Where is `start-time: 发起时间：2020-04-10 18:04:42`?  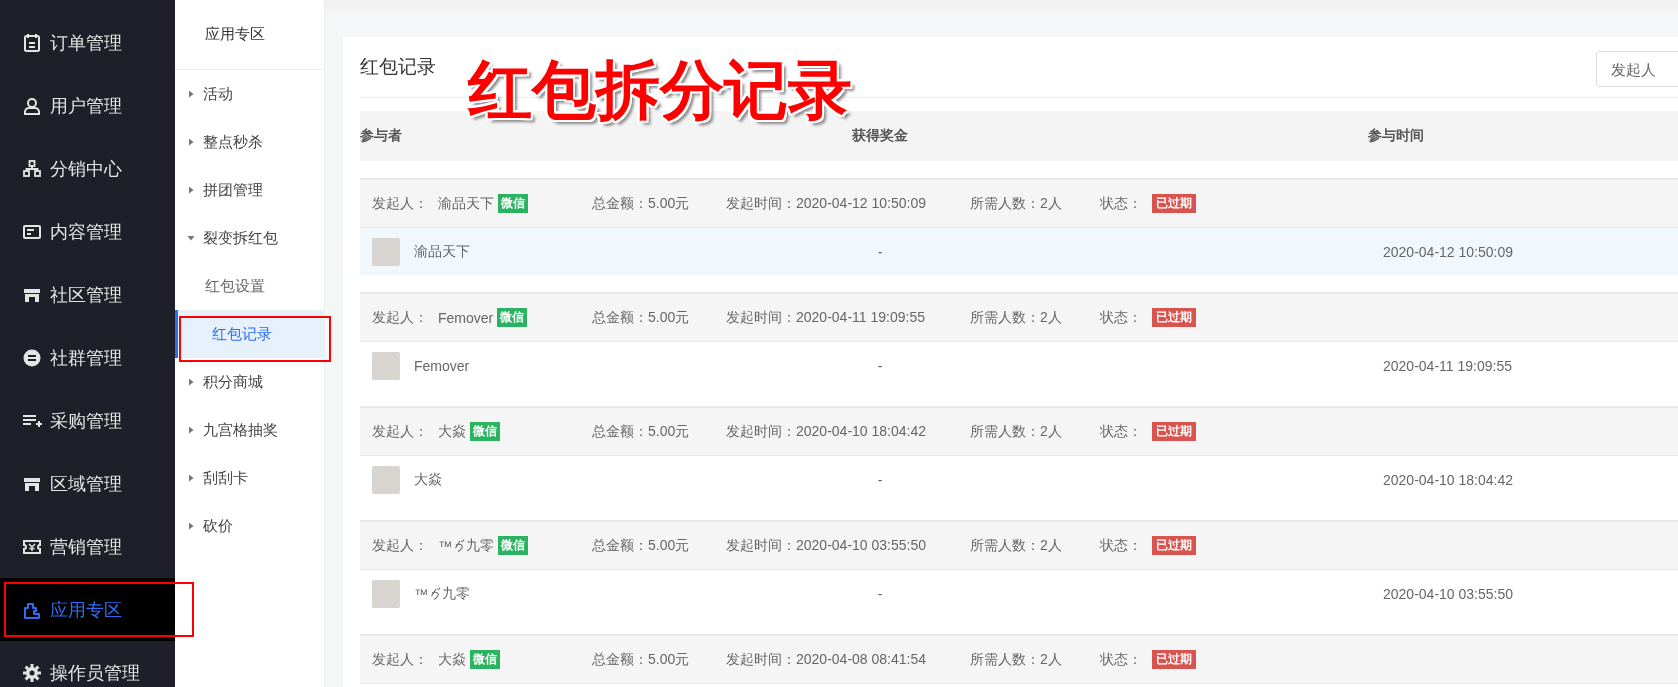 start-time: 发起时间：2020-04-10 18:04:42 is located at coordinates (826, 431).